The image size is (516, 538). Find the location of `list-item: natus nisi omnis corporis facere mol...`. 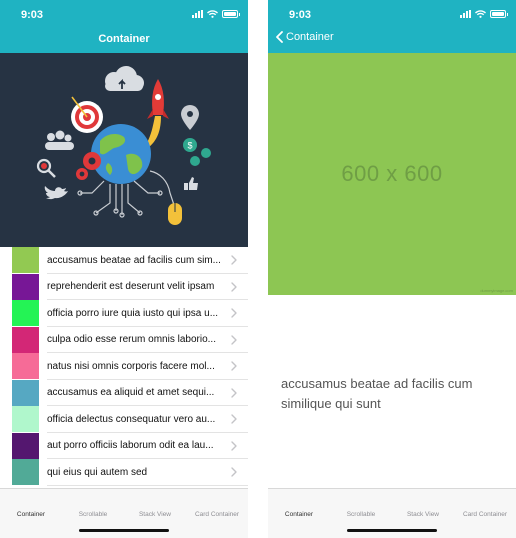

list-item: natus nisi omnis corporis facere mol... is located at coordinates (124, 366).